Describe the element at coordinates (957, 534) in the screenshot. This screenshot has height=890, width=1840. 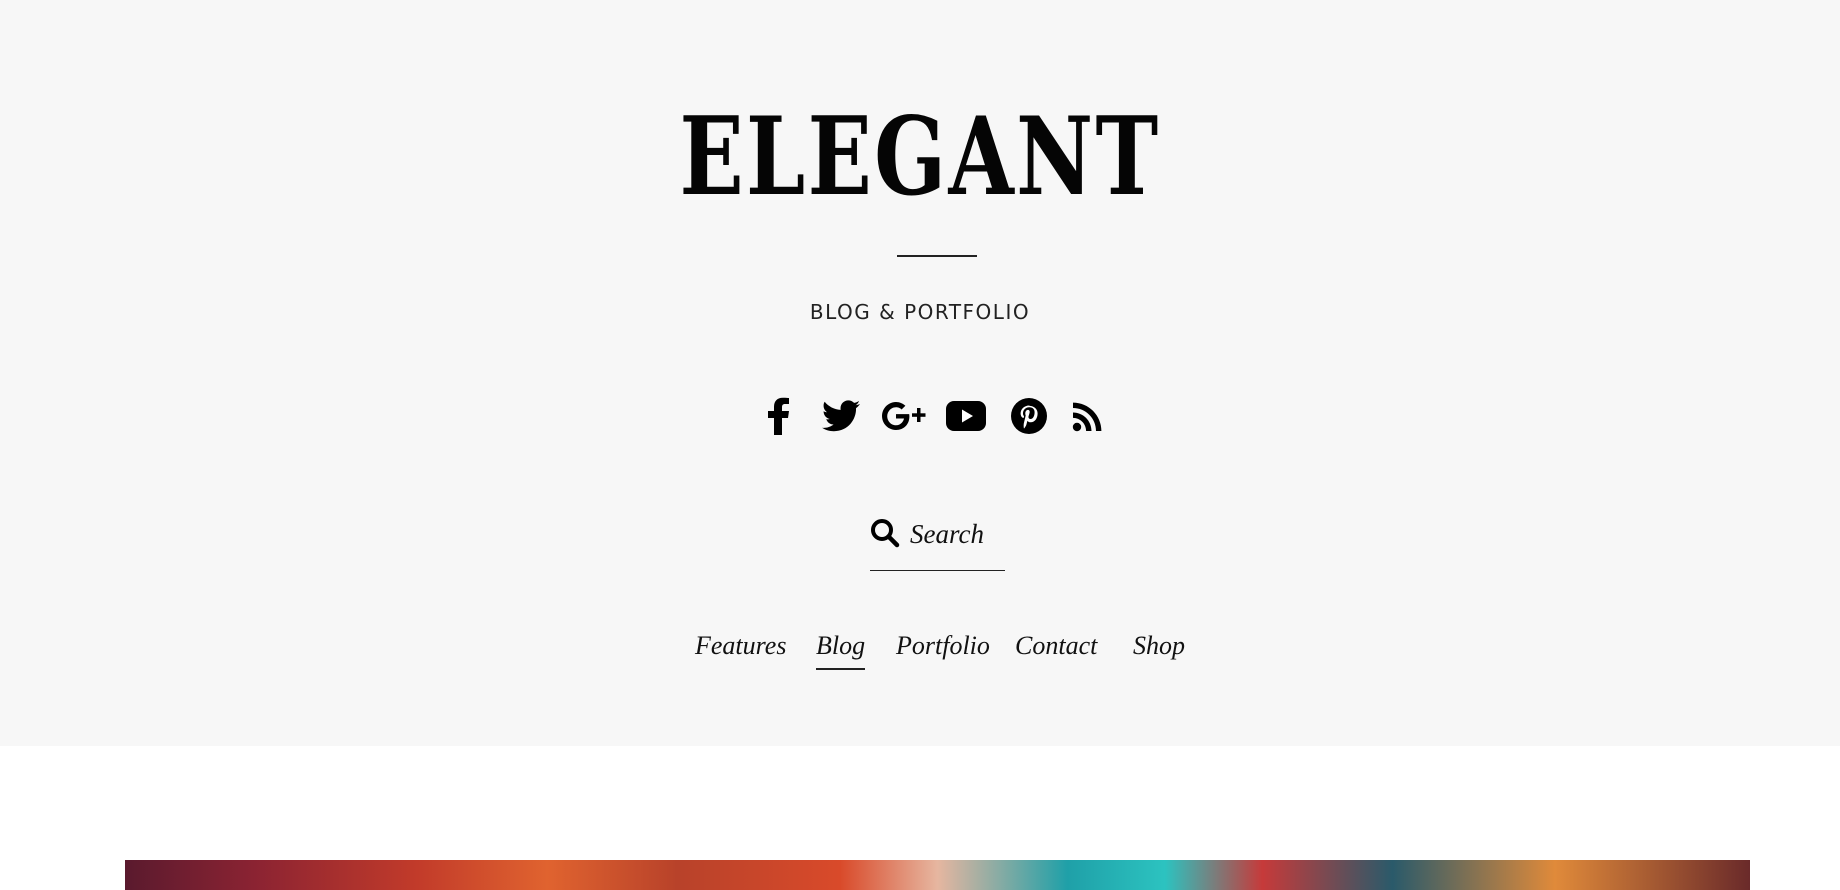
I see `search-input` at that location.